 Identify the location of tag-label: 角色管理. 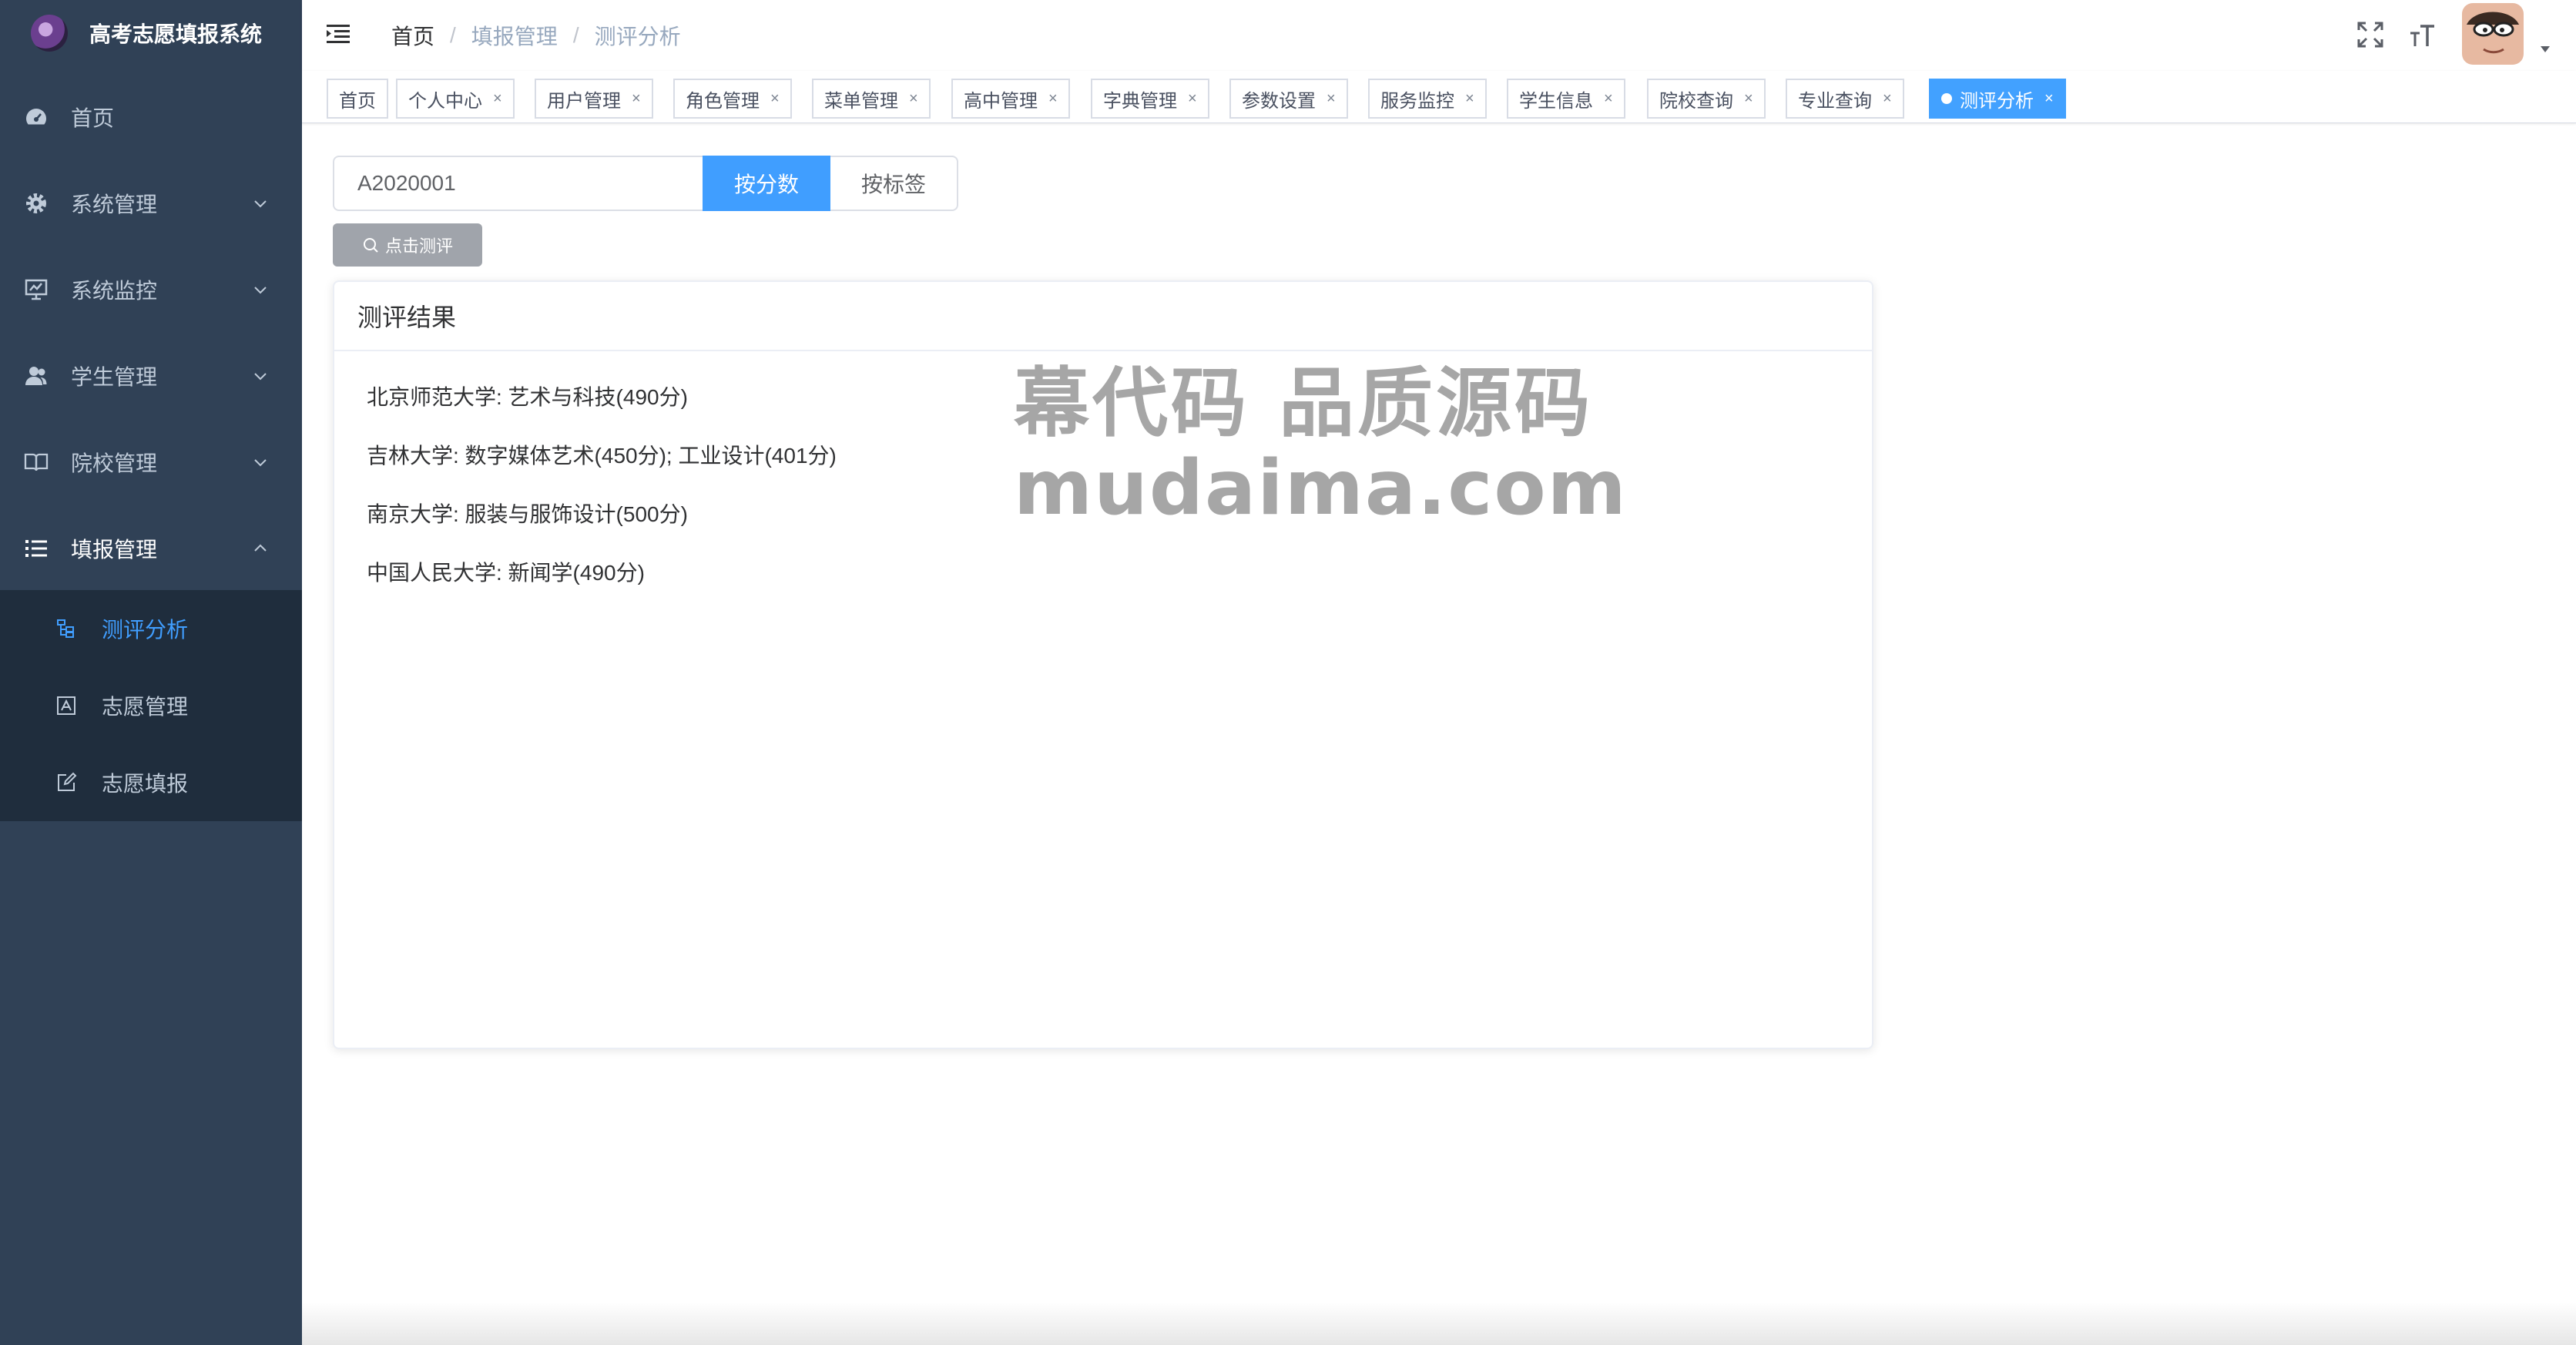
(723, 101).